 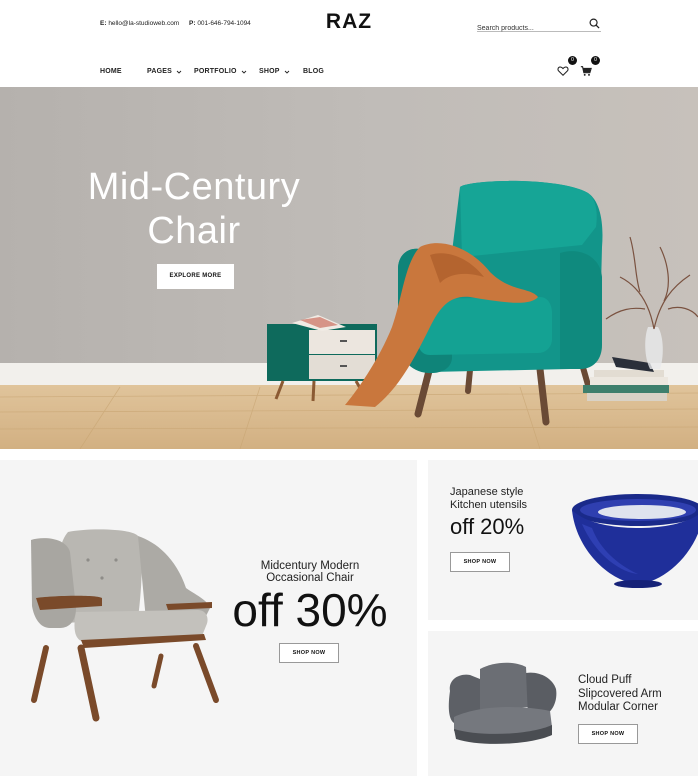 I want to click on hero-title-line: Chair, so click(x=194, y=231).